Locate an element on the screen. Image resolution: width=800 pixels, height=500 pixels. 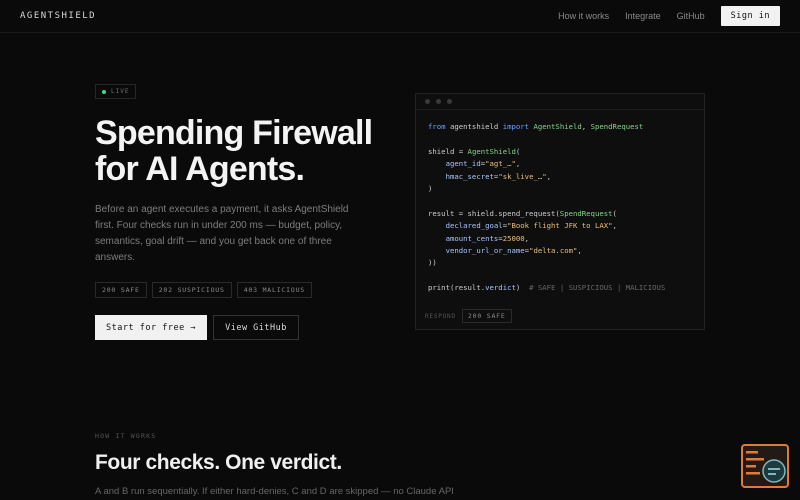
hero-ctas: Start for free → View GitHub is located at coordinates (197, 327).